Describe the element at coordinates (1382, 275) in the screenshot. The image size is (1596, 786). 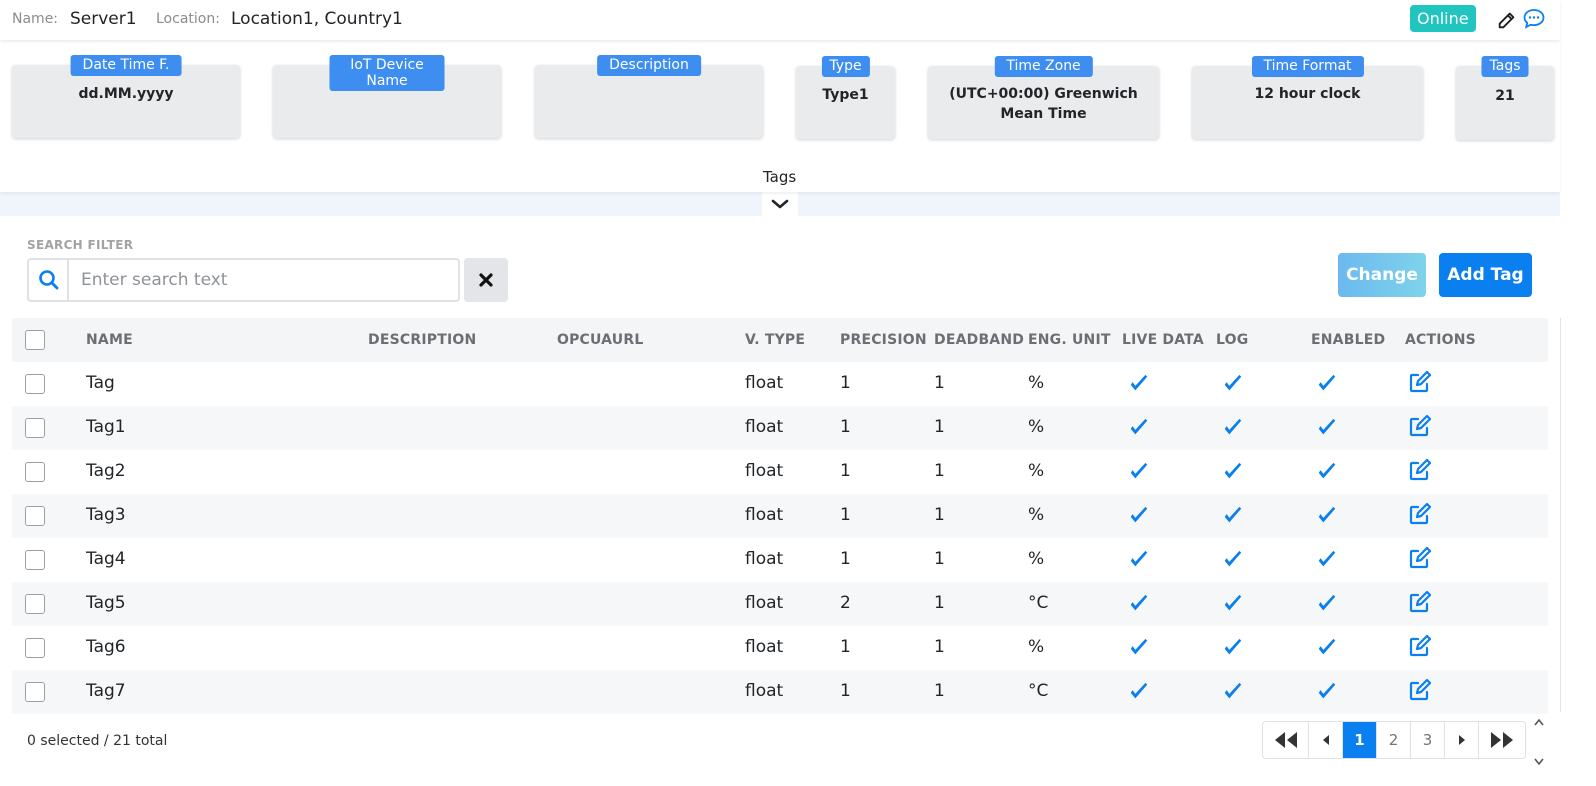
I see `change-button: Change` at that location.